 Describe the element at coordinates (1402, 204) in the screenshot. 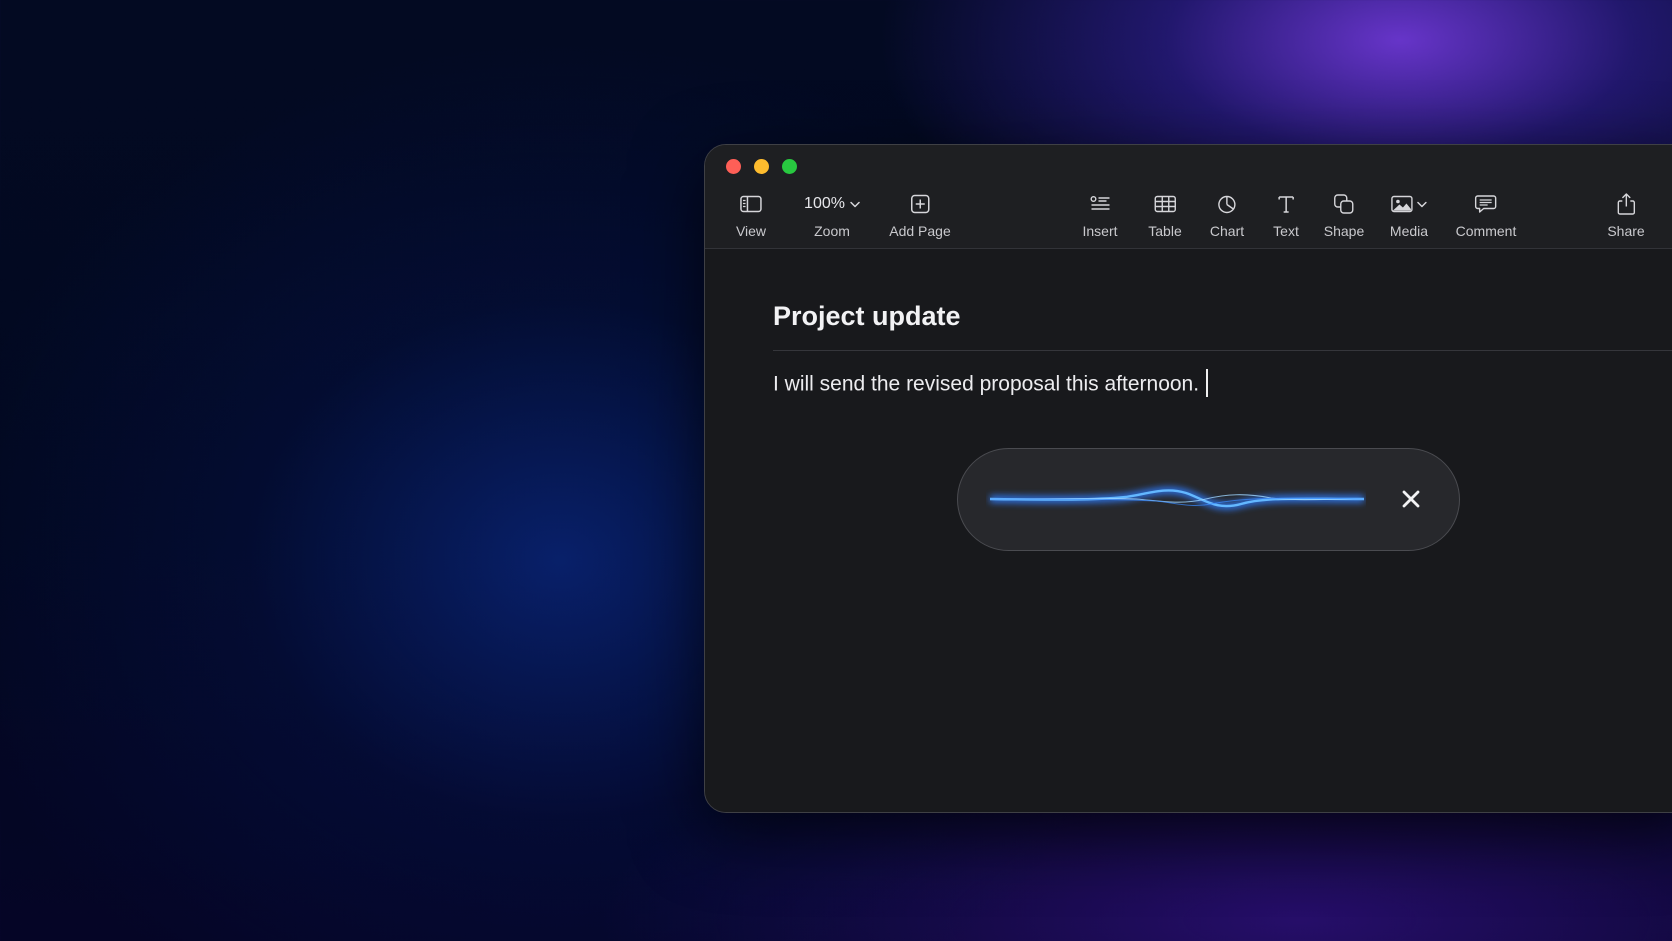

I see `photo-icon` at that location.